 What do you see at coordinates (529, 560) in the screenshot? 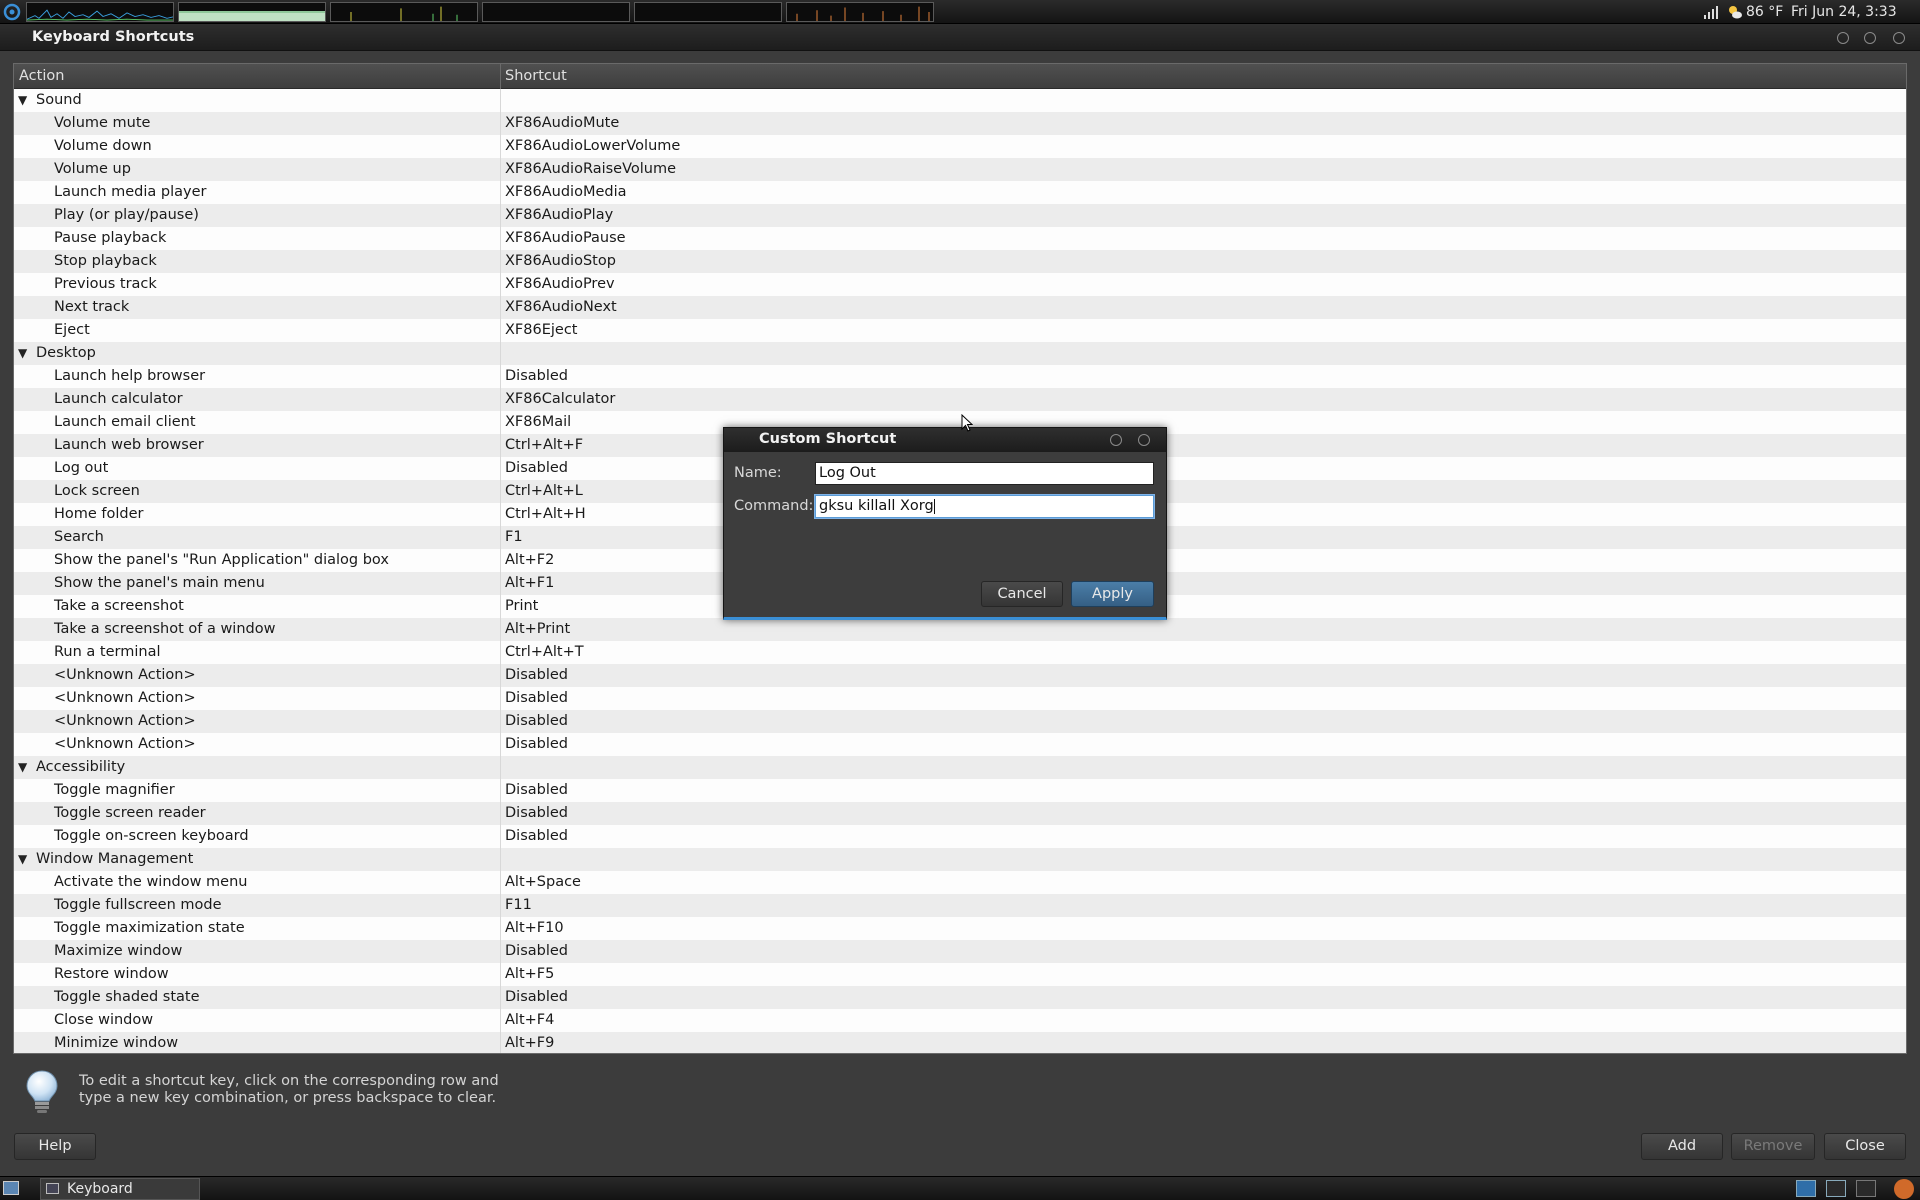
I see `shortcut-cell: Alt+F2` at bounding box center [529, 560].